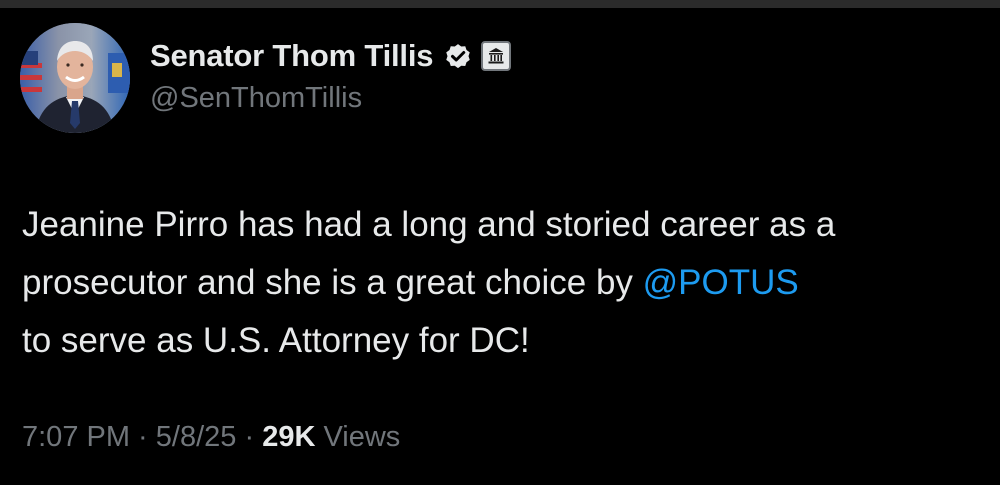 The image size is (1000, 485). What do you see at coordinates (276, 340) in the screenshot?
I see `tweet-text-line-3: to serve as U.S. Attorney for DC!` at bounding box center [276, 340].